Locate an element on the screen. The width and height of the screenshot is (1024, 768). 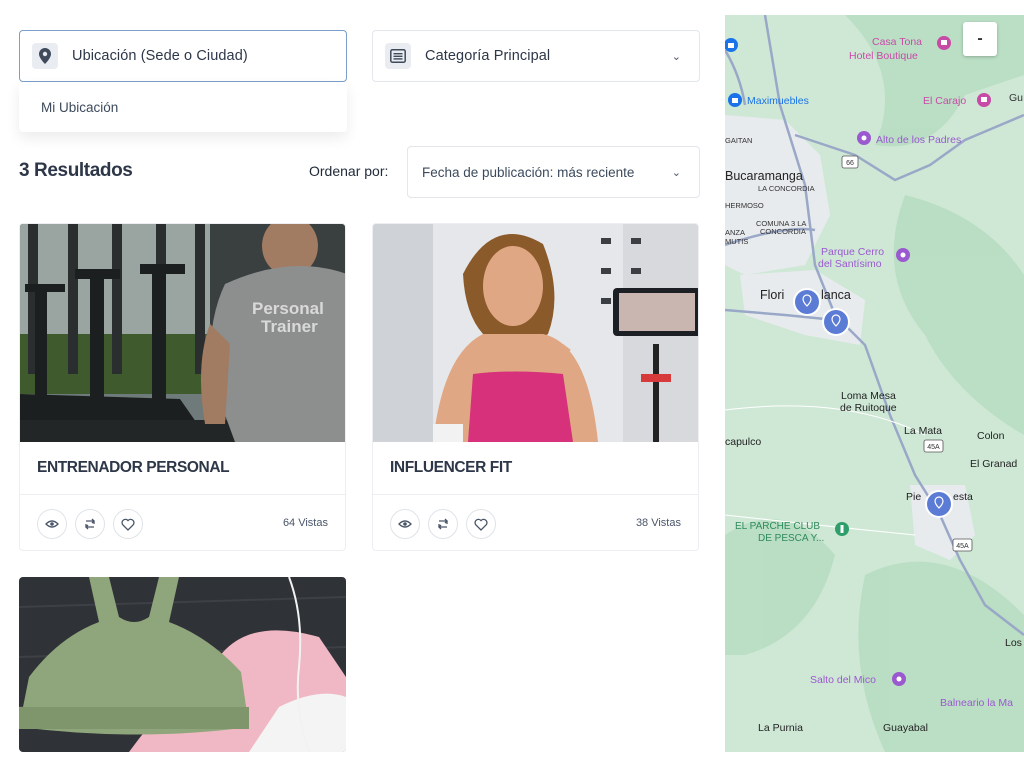
category-filter: Categoría Principal ⌄ is located at coordinates (536, 56).